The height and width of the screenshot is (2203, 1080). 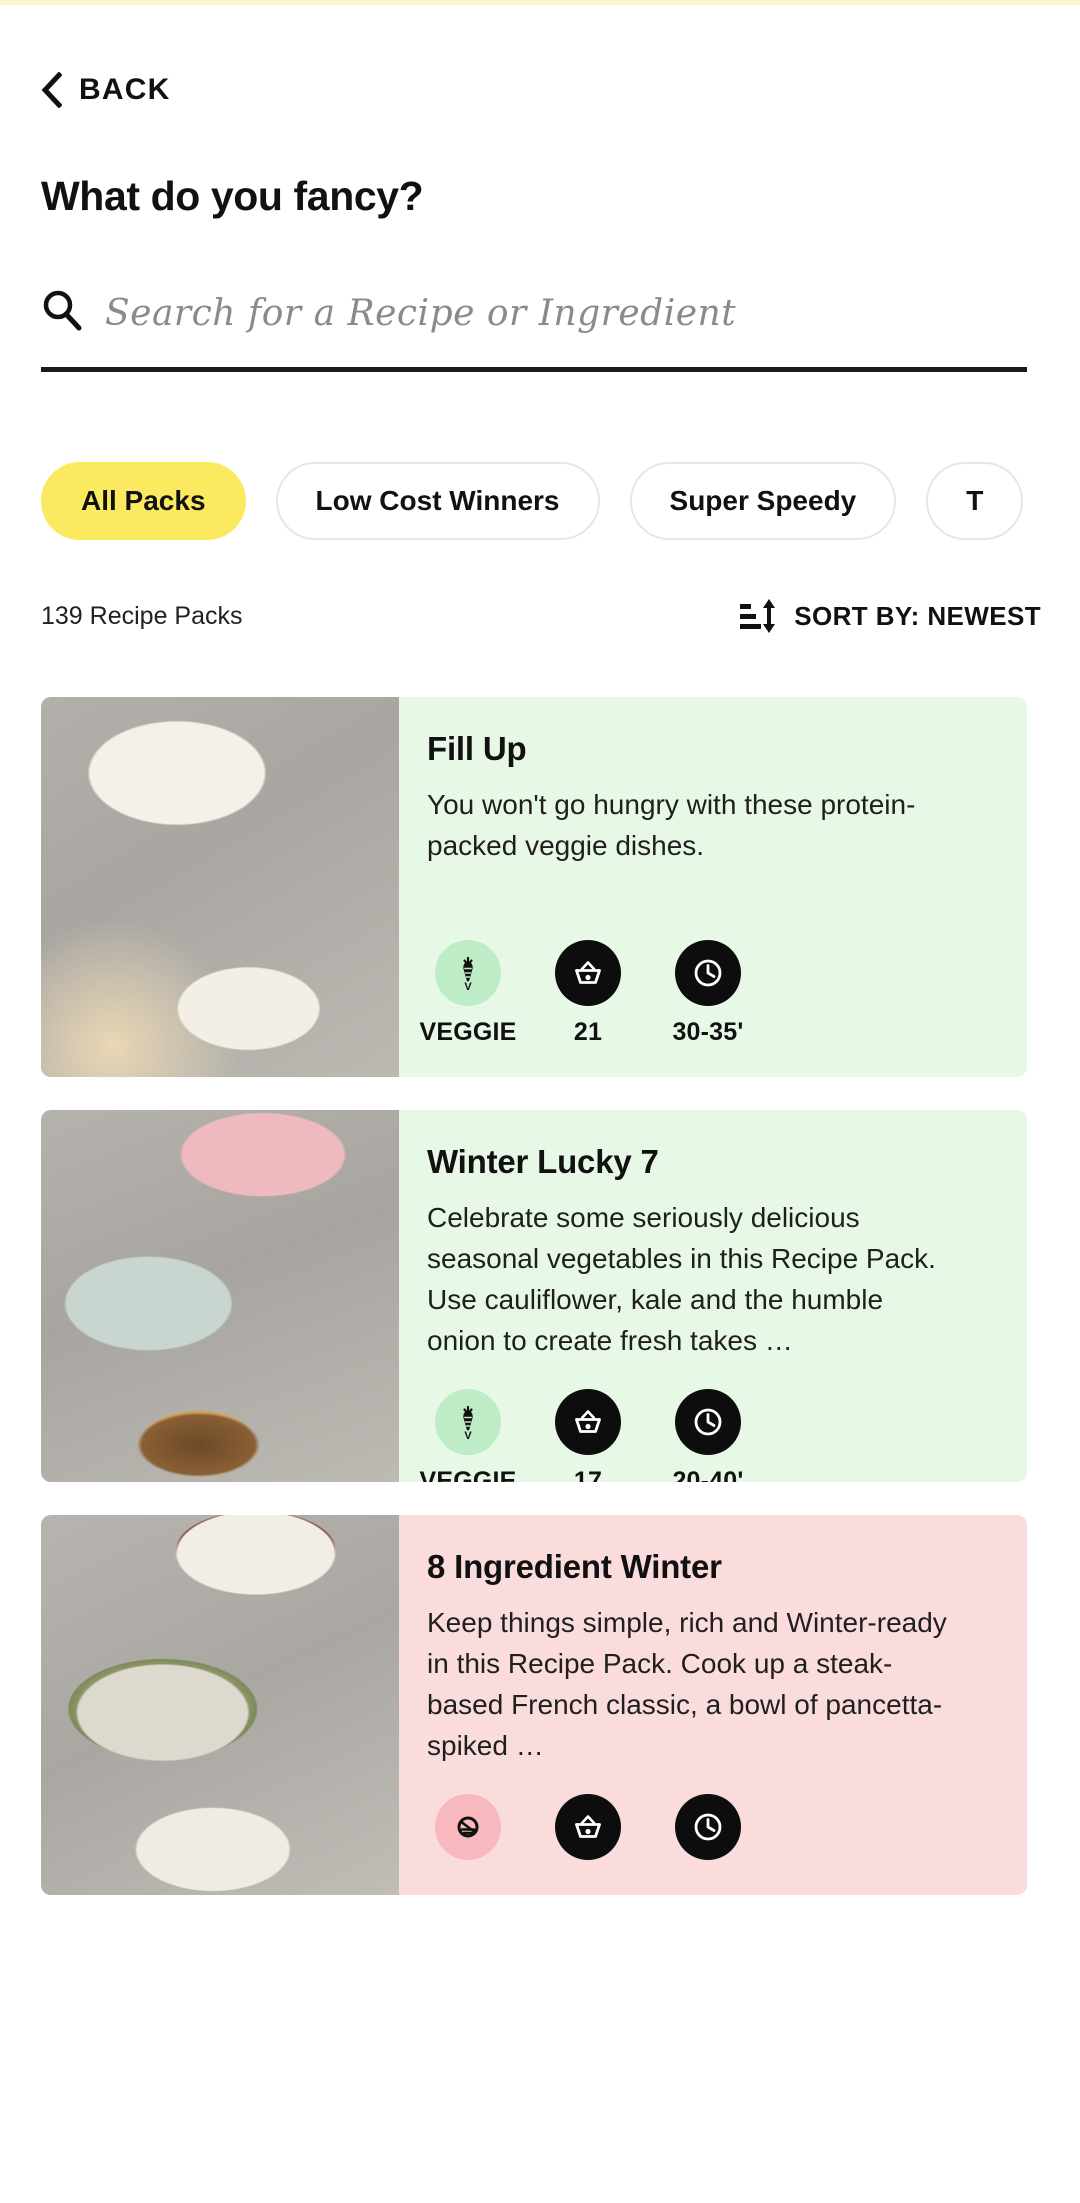 I want to click on pack-count-label: 139 Recipe Packs, so click(x=142, y=615).